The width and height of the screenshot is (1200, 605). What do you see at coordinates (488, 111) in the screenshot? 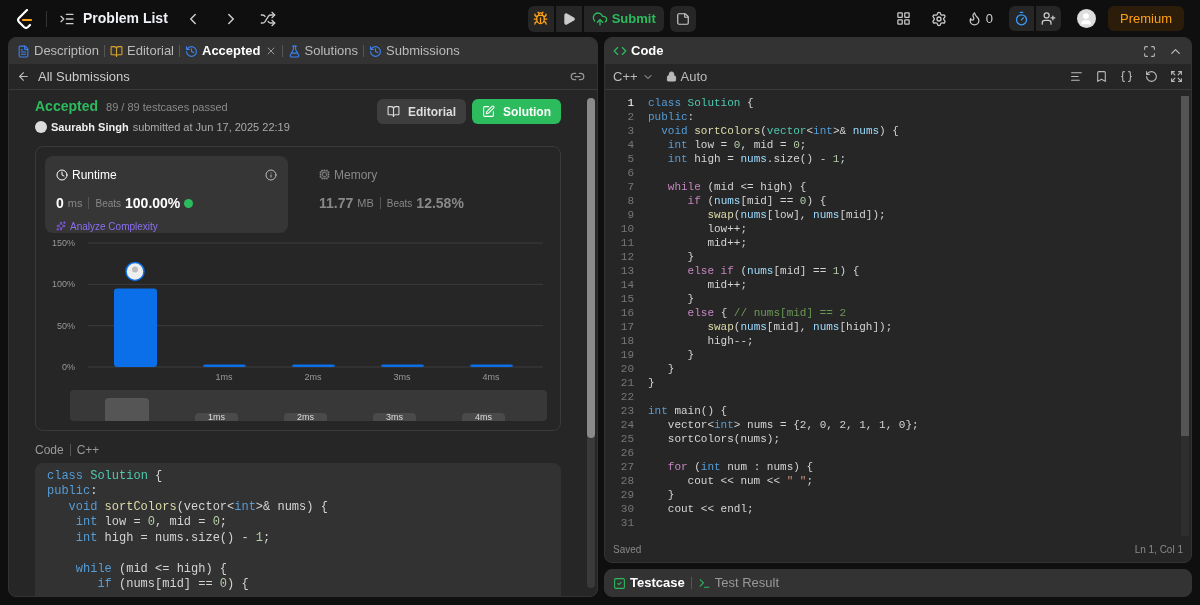
I see `edit-icon` at bounding box center [488, 111].